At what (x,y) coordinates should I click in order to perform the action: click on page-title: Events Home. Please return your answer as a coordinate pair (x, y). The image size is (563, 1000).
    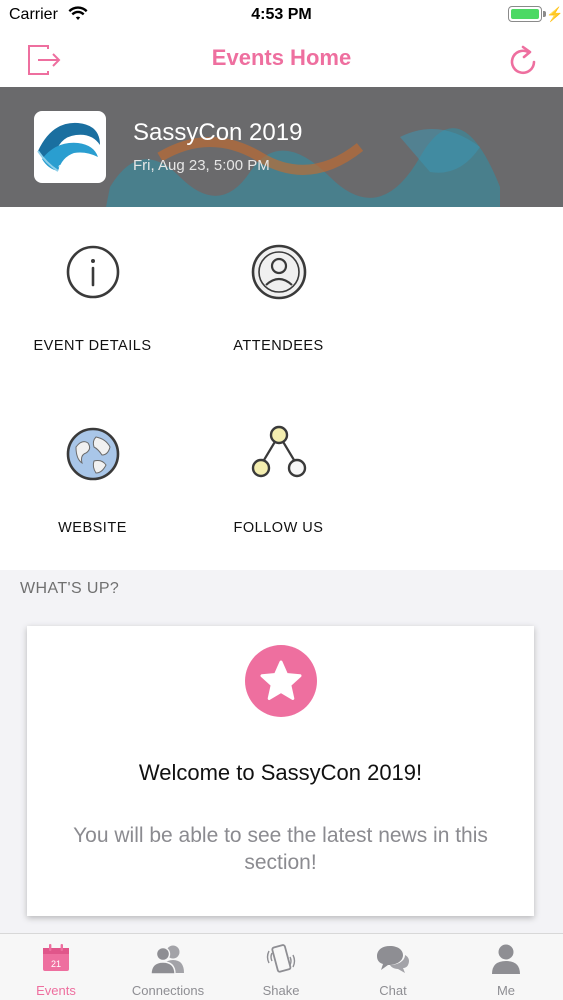
    Looking at the image, I should click on (281, 57).